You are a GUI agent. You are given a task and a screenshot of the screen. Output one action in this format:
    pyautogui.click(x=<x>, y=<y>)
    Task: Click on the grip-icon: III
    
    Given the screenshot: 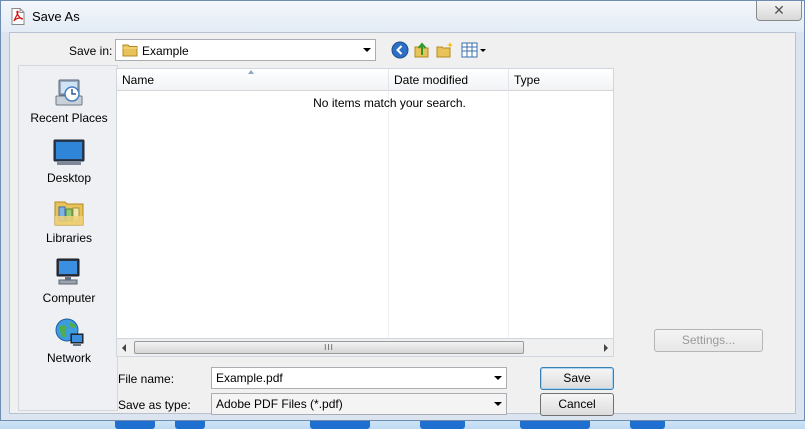 What is the action you would take?
    pyautogui.click(x=329, y=347)
    